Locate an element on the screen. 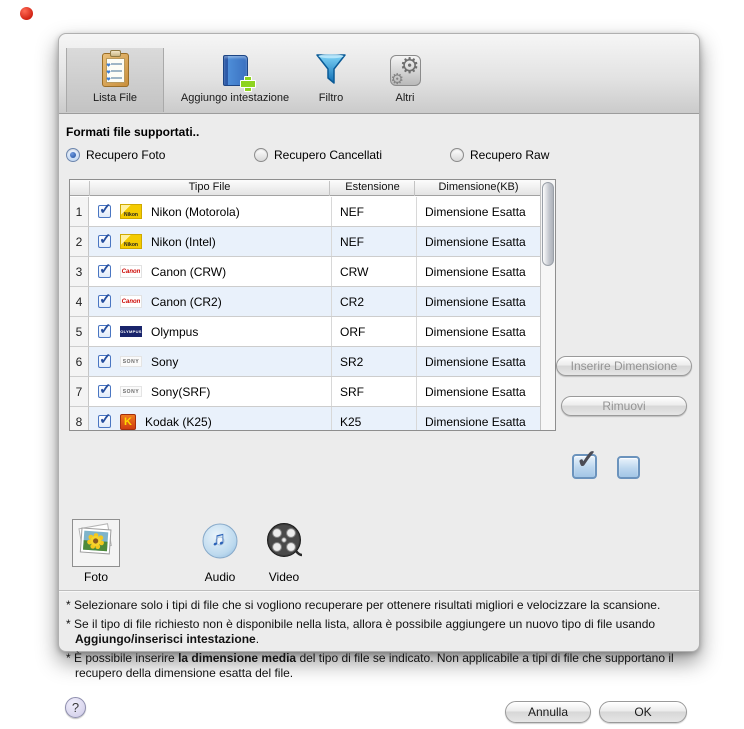 The image size is (744, 729). toolbar-item-filtro: Filtro is located at coordinates (331, 80).